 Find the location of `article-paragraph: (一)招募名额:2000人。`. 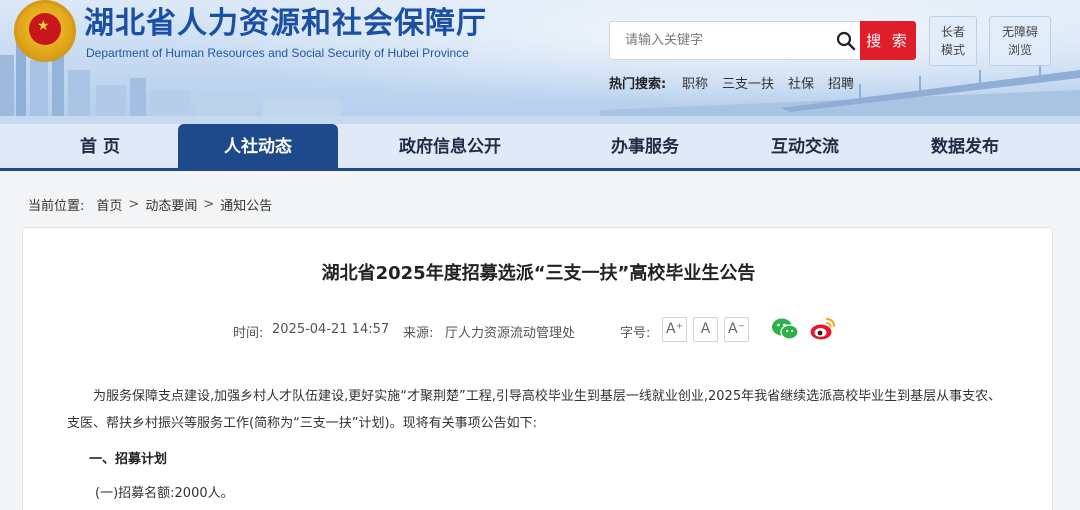

article-paragraph: (一)招募名额:2000人。 is located at coordinates (164, 493).